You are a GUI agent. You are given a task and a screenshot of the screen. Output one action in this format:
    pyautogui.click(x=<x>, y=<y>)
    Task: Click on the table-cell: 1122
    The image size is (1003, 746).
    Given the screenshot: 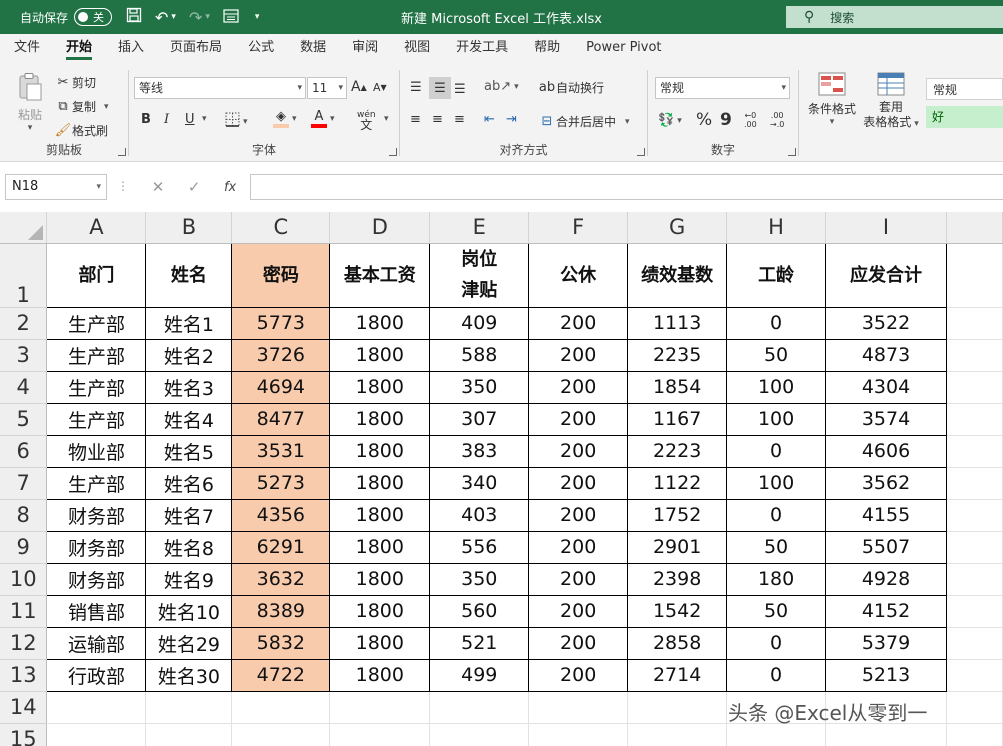 What is the action you would take?
    pyautogui.click(x=677, y=483)
    